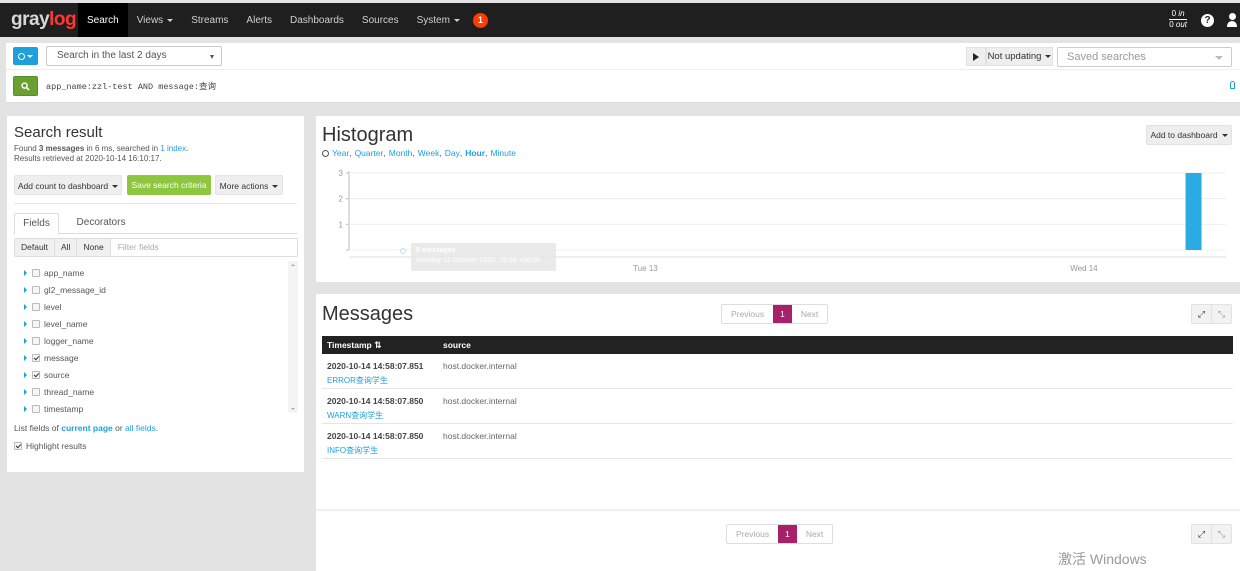 This screenshot has height=571, width=1240. What do you see at coordinates (51, 358) in the screenshot?
I see `field-item: message` at bounding box center [51, 358].